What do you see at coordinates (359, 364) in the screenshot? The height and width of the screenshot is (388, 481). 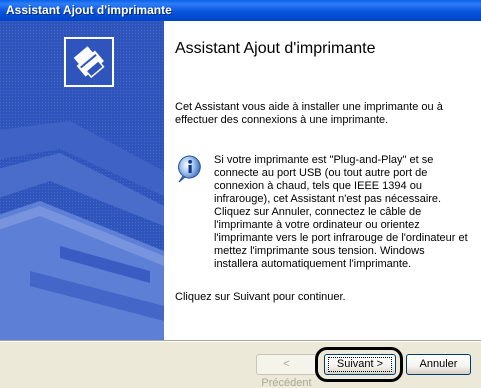 I see `highlight-callout` at bounding box center [359, 364].